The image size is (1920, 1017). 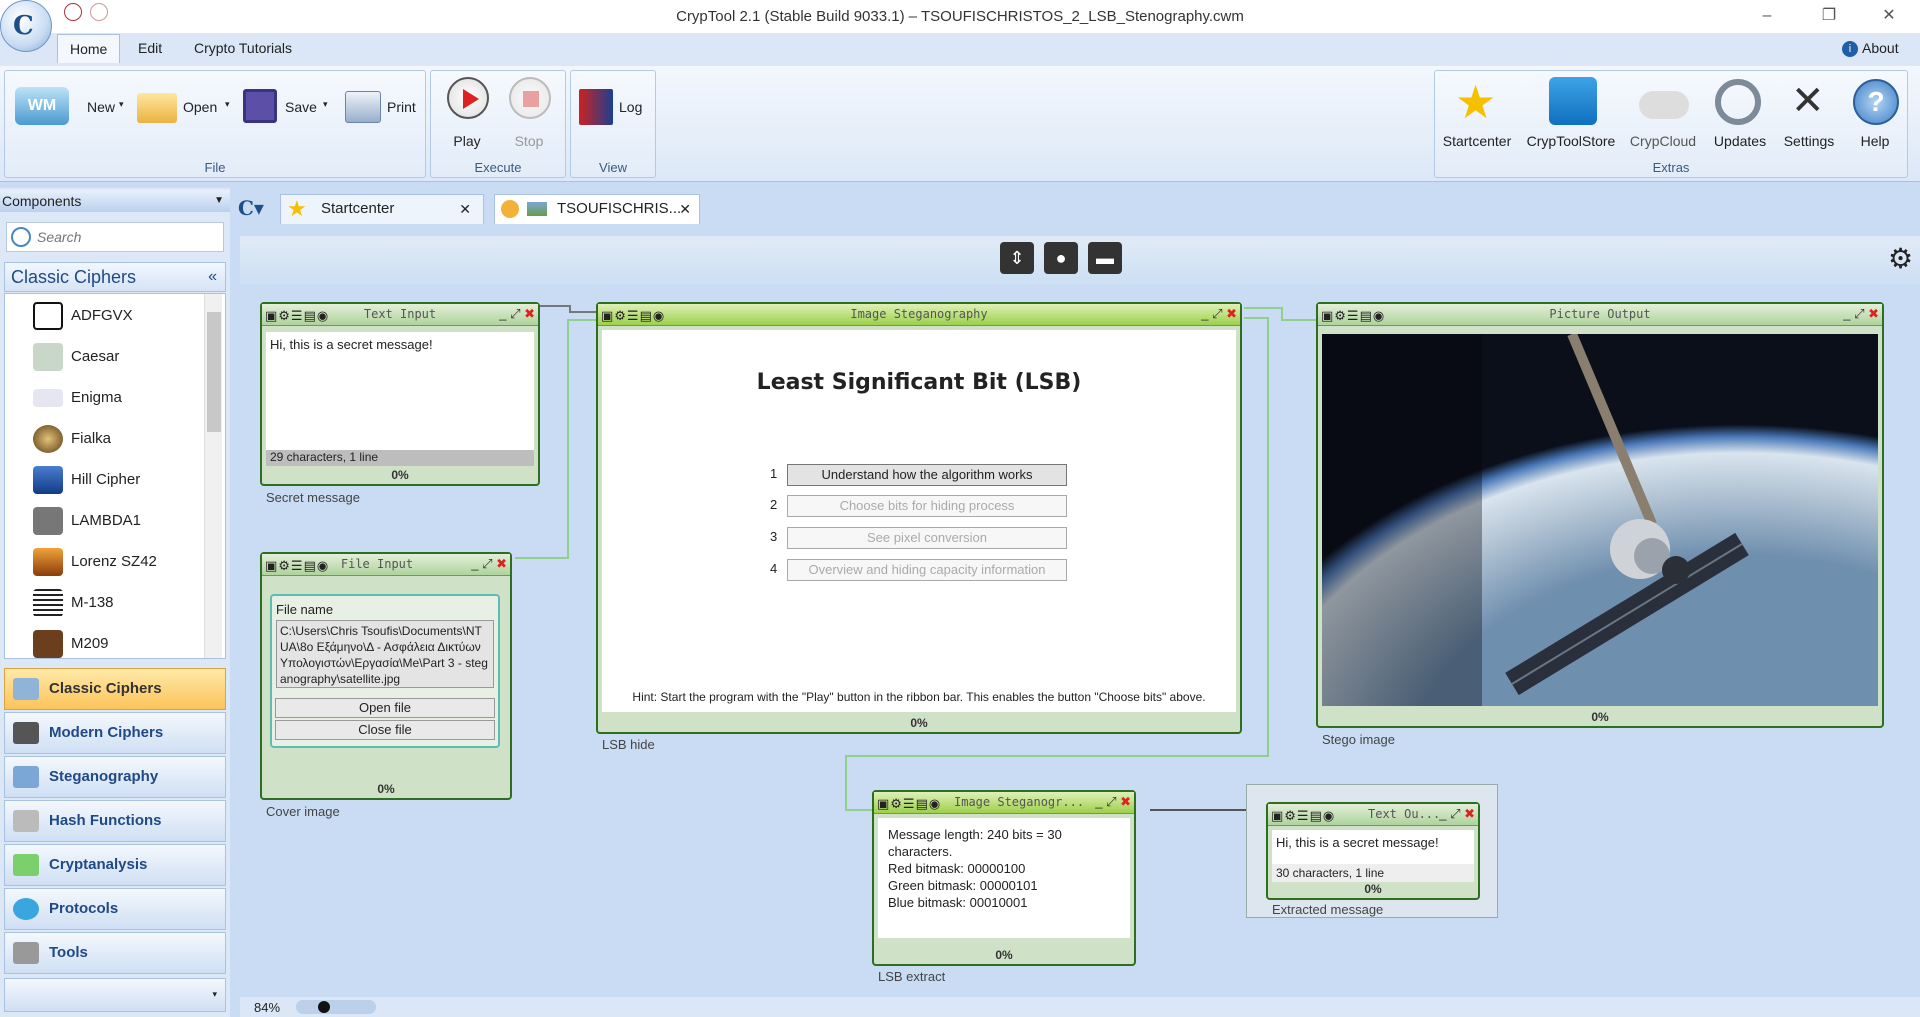 What do you see at coordinates (400, 458) in the screenshot?
I see `text-status: 29 characters, 1 line` at bounding box center [400, 458].